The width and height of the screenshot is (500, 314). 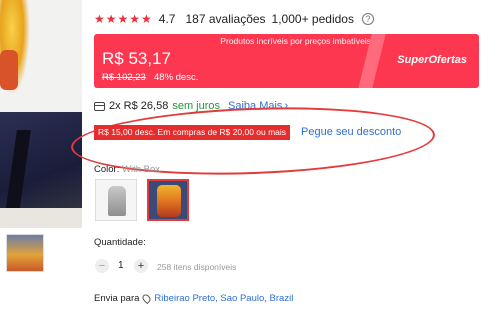 What do you see at coordinates (295, 41) in the screenshot?
I see `price-tagline: Produtos incríveis por preços imbatíveis` at bounding box center [295, 41].